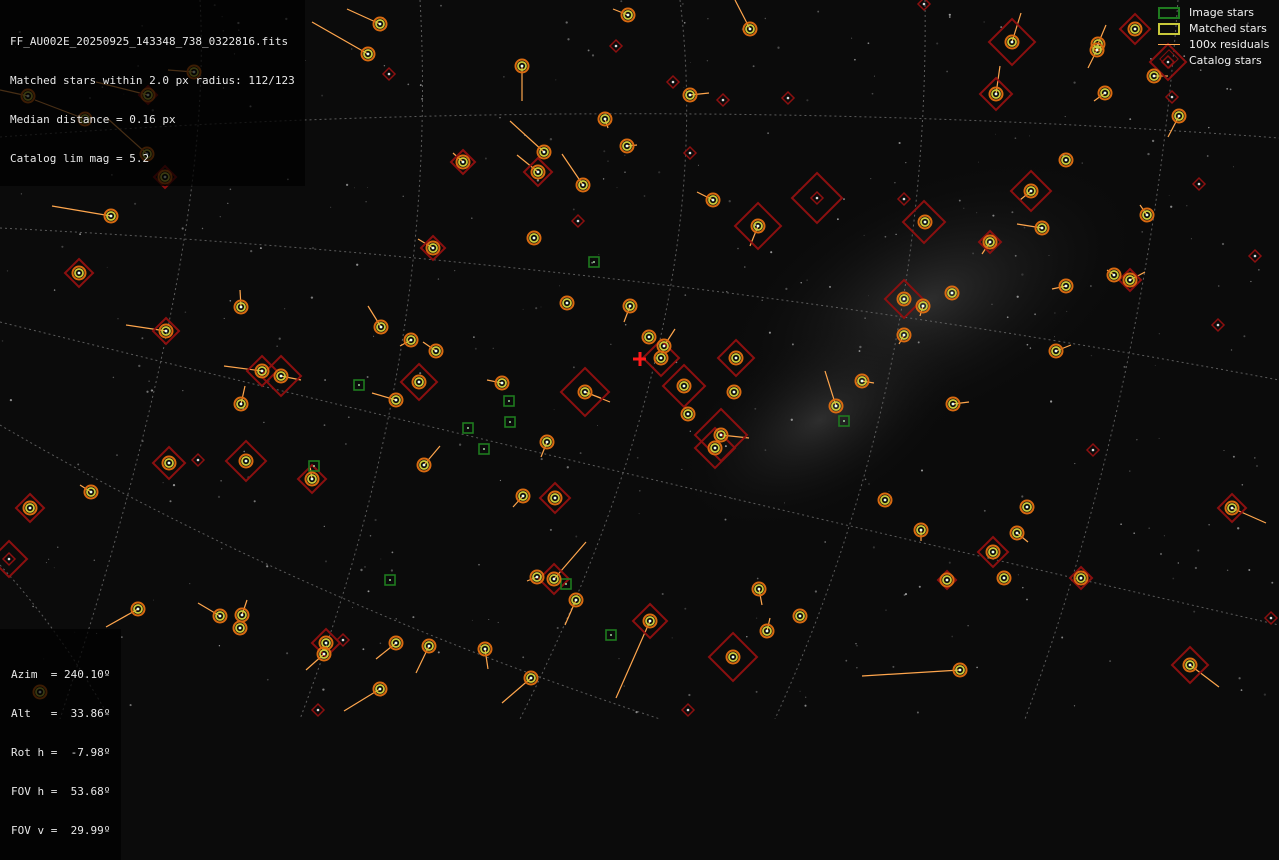 The image size is (1279, 860). Describe the element at coordinates (93, 119) in the screenshot. I see `median-distance: Median distance = 0.16 px` at that location.